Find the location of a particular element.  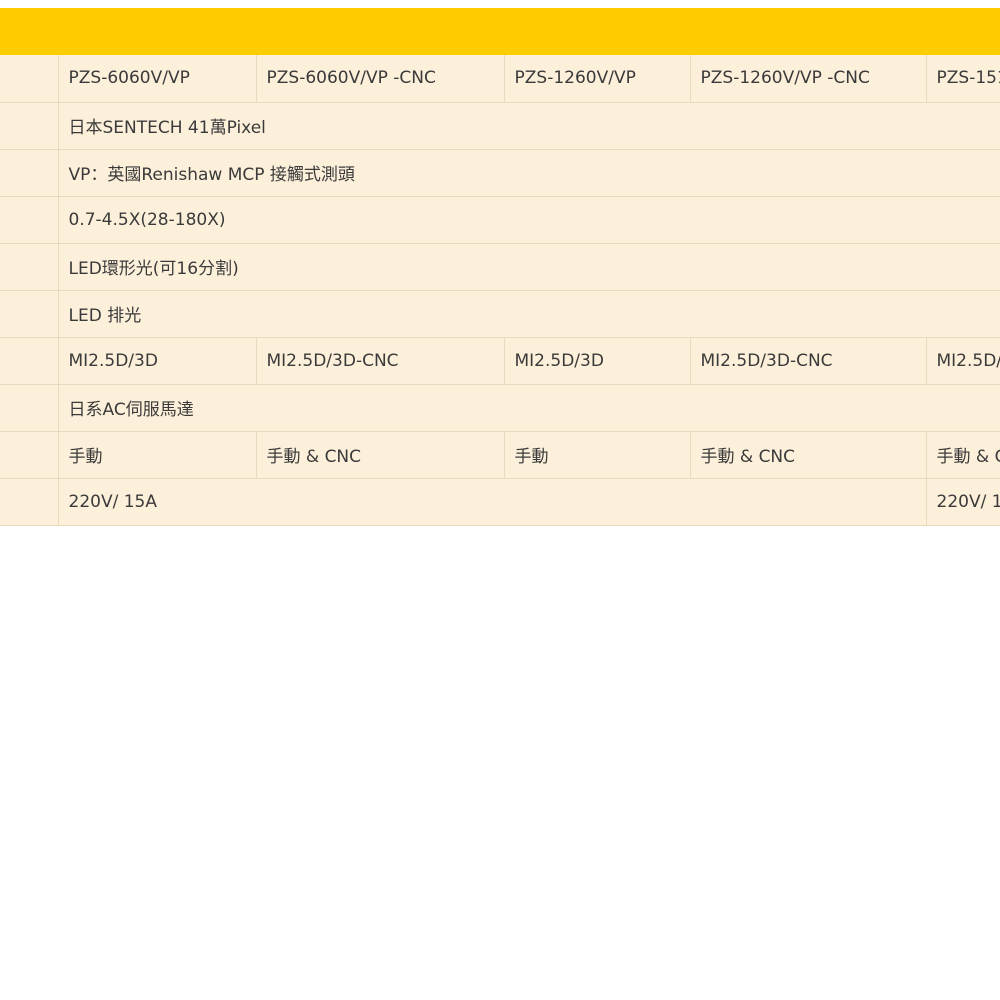

table-row: 日本SENTECH 41萬Pixel is located at coordinates (500, 126).